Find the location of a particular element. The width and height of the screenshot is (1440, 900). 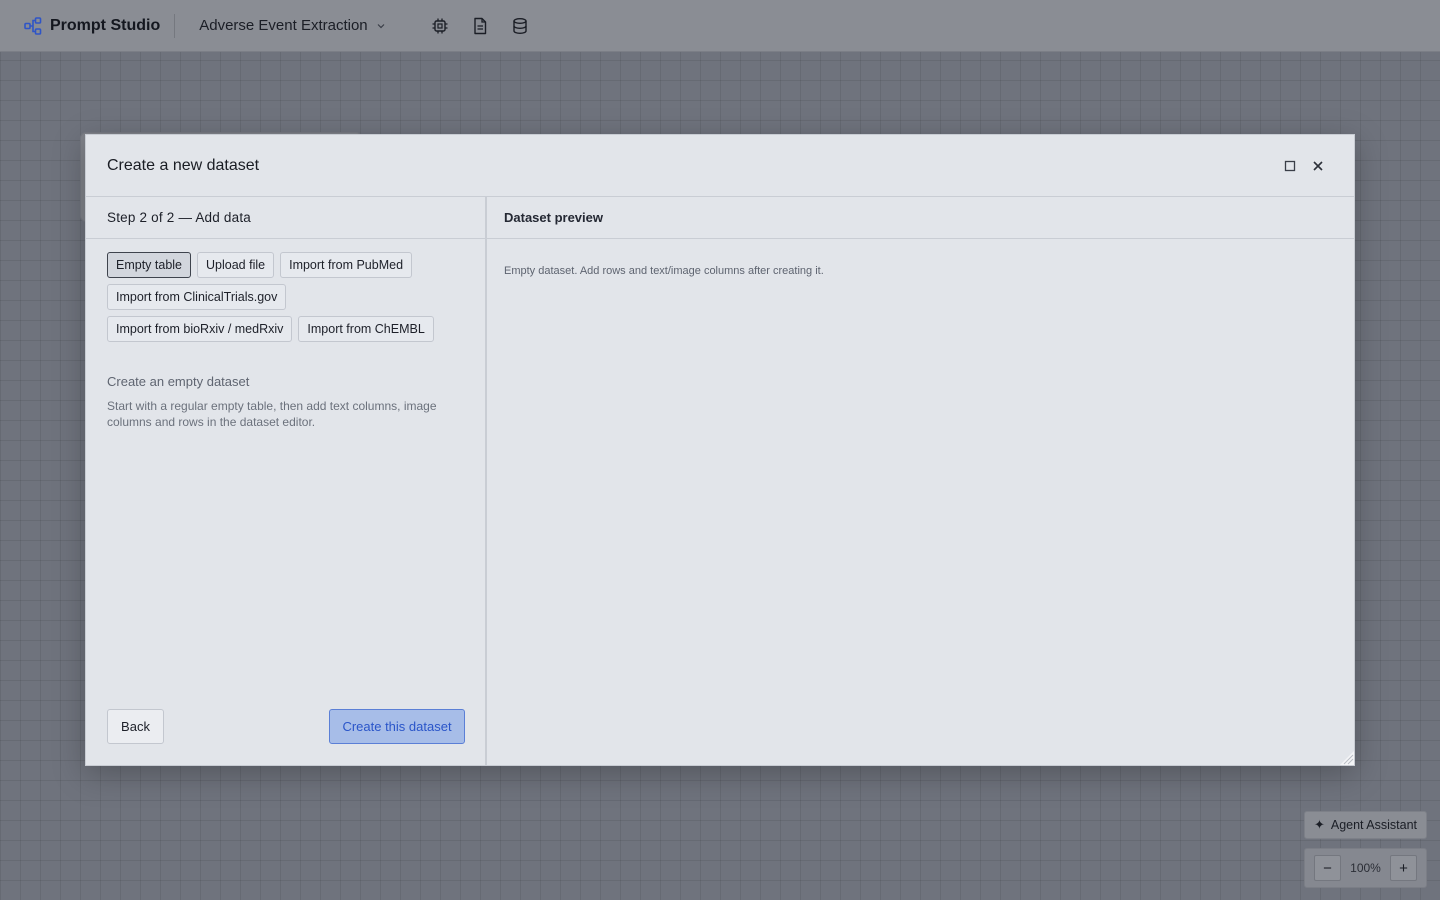

document-icon is located at coordinates (479, 25).